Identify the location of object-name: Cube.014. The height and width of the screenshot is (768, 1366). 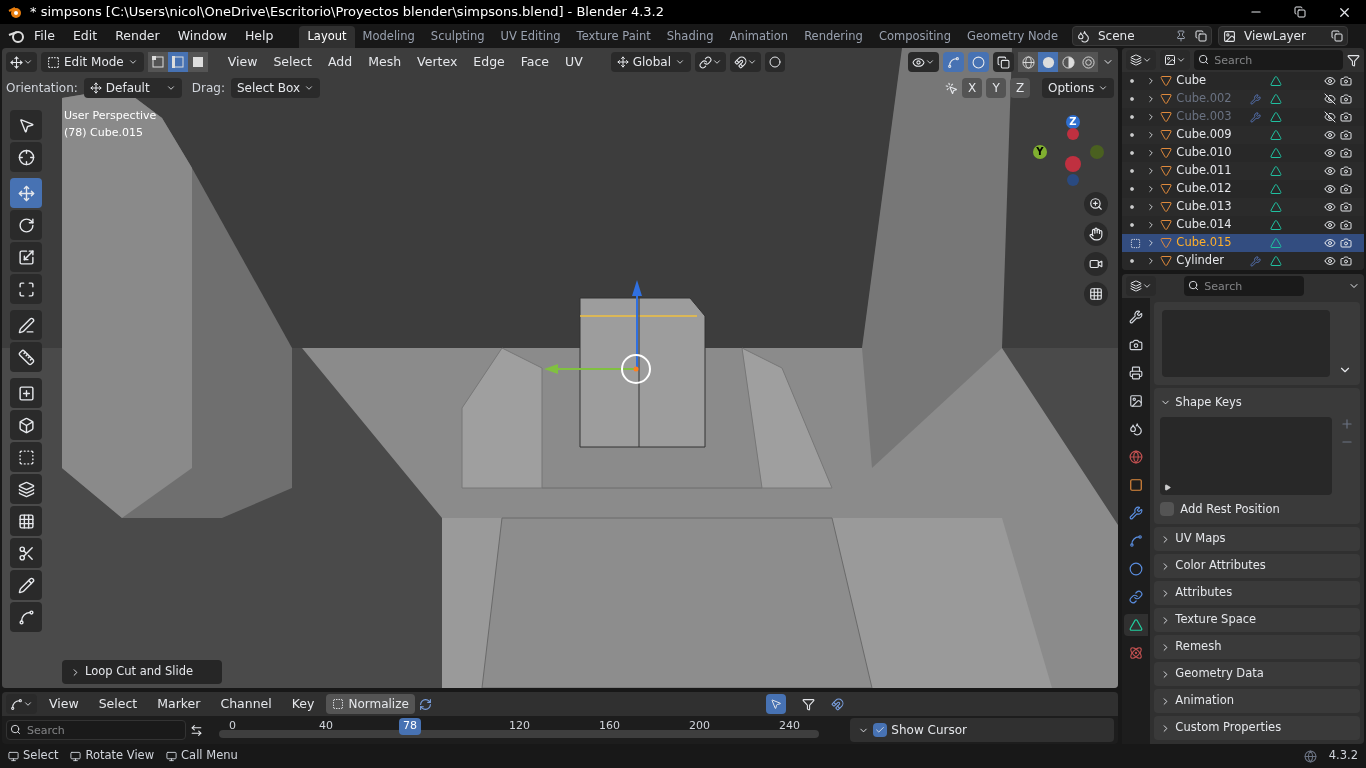
(1204, 225).